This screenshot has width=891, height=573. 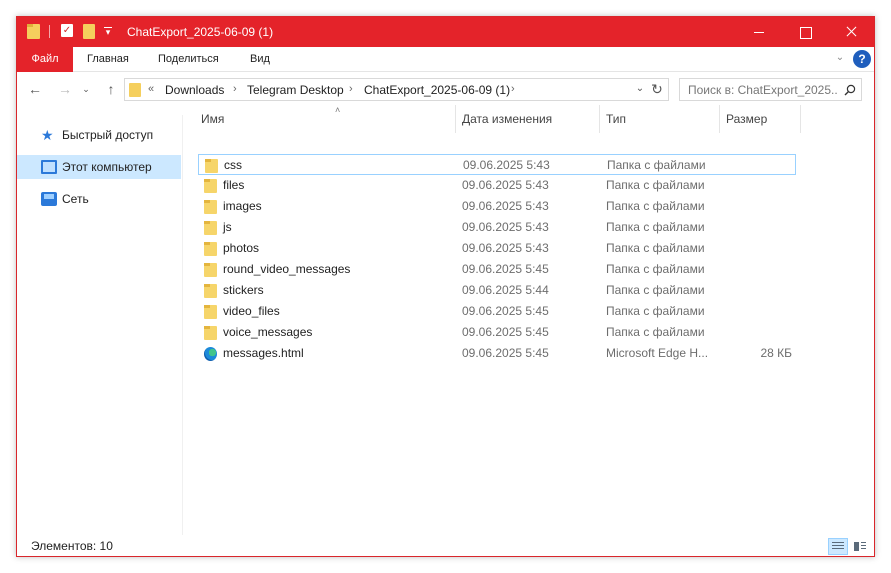 I want to click on close-button, so click(x=851, y=32).